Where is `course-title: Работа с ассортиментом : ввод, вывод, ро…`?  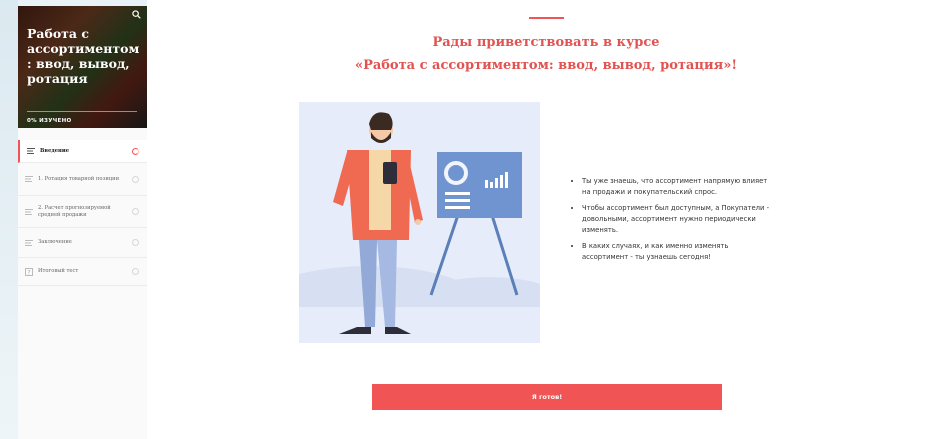 course-title: Работа с ассортиментом : ввод, вывод, ро… is located at coordinates (83, 56).